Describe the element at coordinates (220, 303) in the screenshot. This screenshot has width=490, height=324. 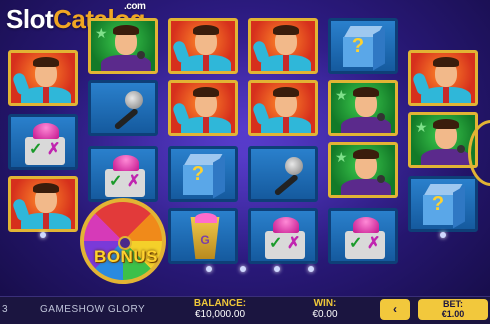
I see `balance-label: BALANCE:` at that location.